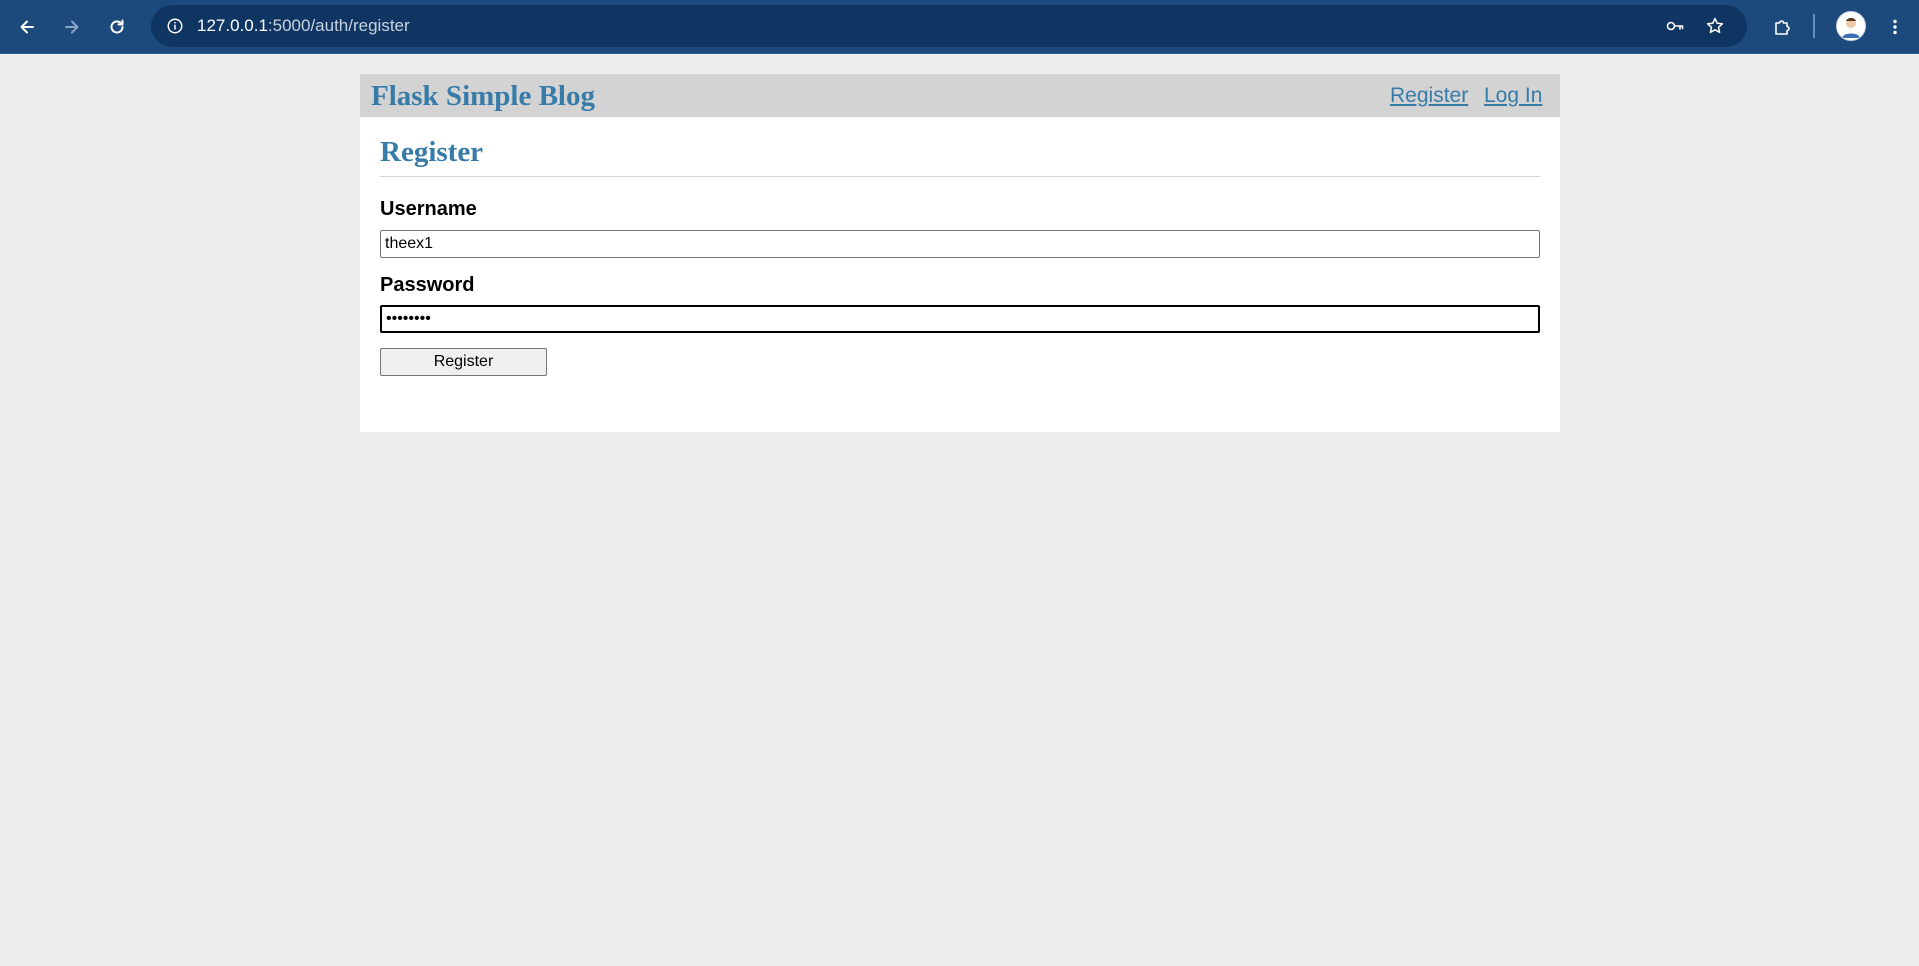 This screenshot has width=1919, height=966. What do you see at coordinates (960, 176) in the screenshot?
I see `title-divider` at bounding box center [960, 176].